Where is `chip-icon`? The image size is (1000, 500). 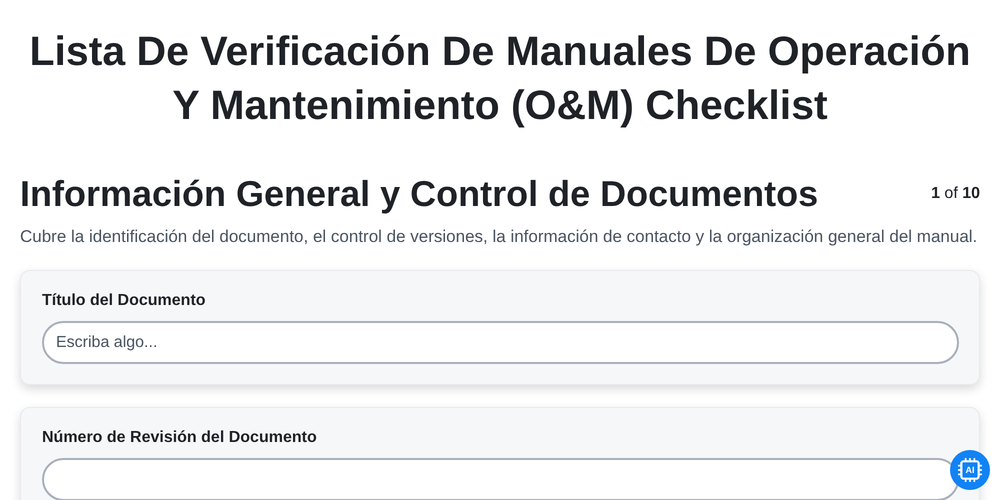
chip-icon is located at coordinates (970, 470).